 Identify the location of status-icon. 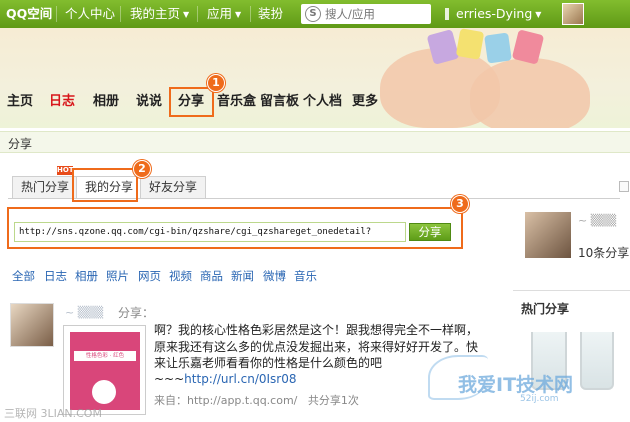
(447, 14).